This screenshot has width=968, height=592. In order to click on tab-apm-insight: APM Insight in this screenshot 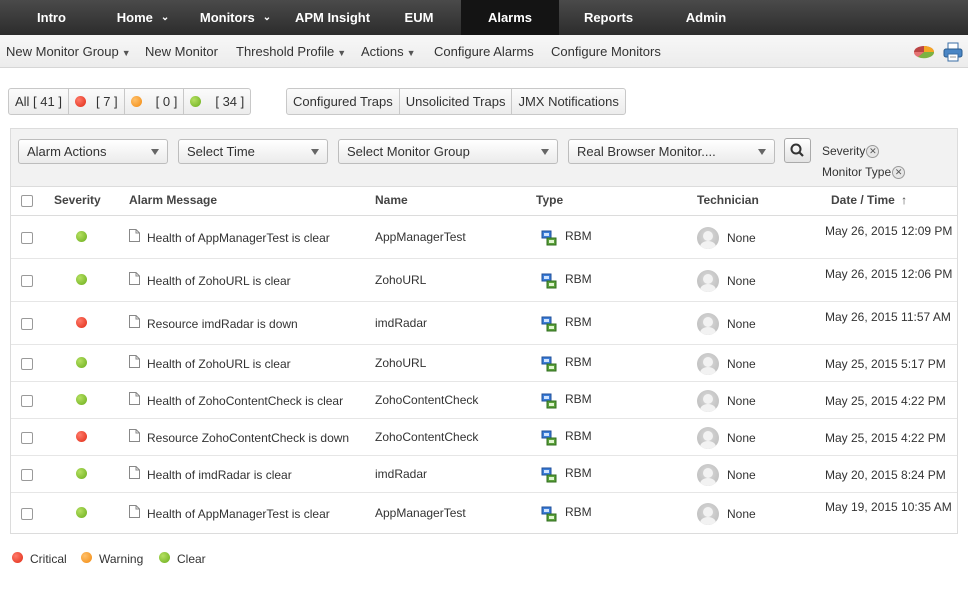, I will do `click(332, 17)`.